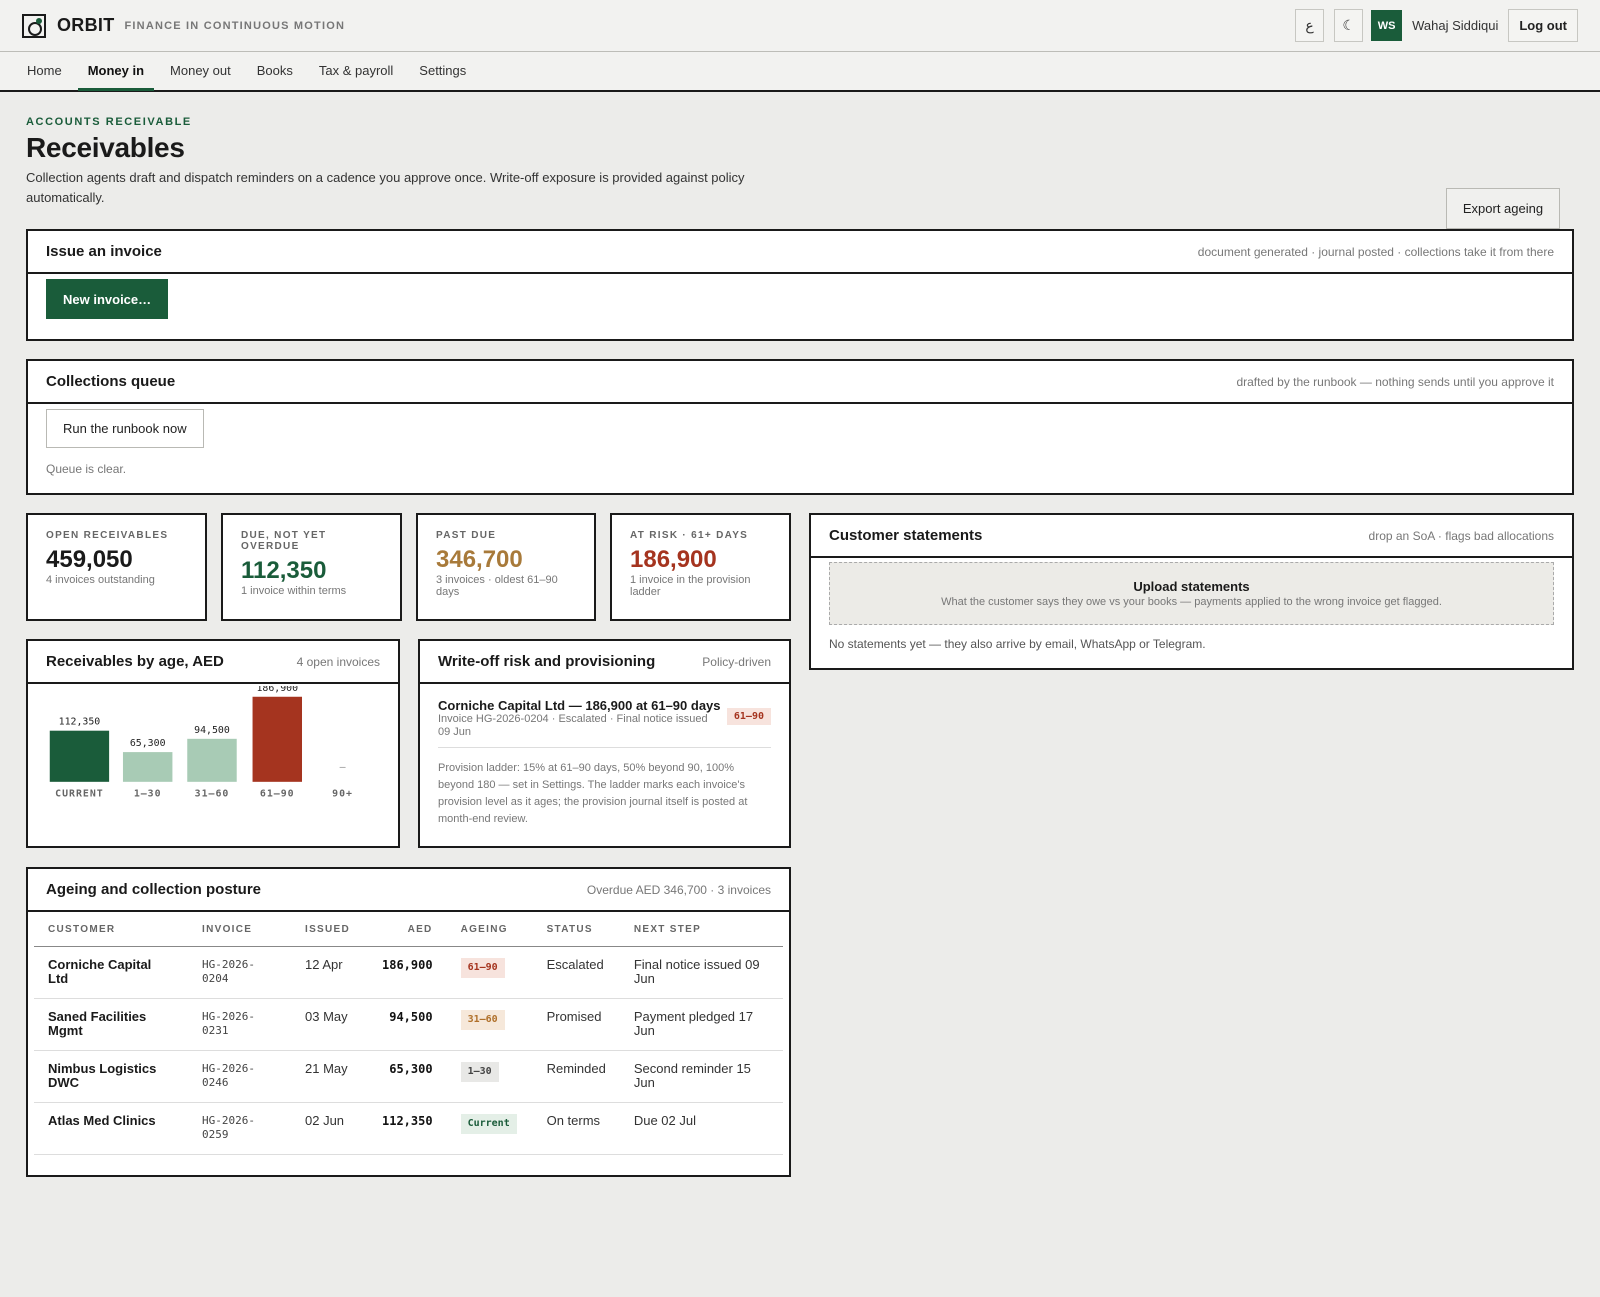  Describe the element at coordinates (111, 1128) in the screenshot. I see `cell-customer: Atlas Med Clinics` at that location.